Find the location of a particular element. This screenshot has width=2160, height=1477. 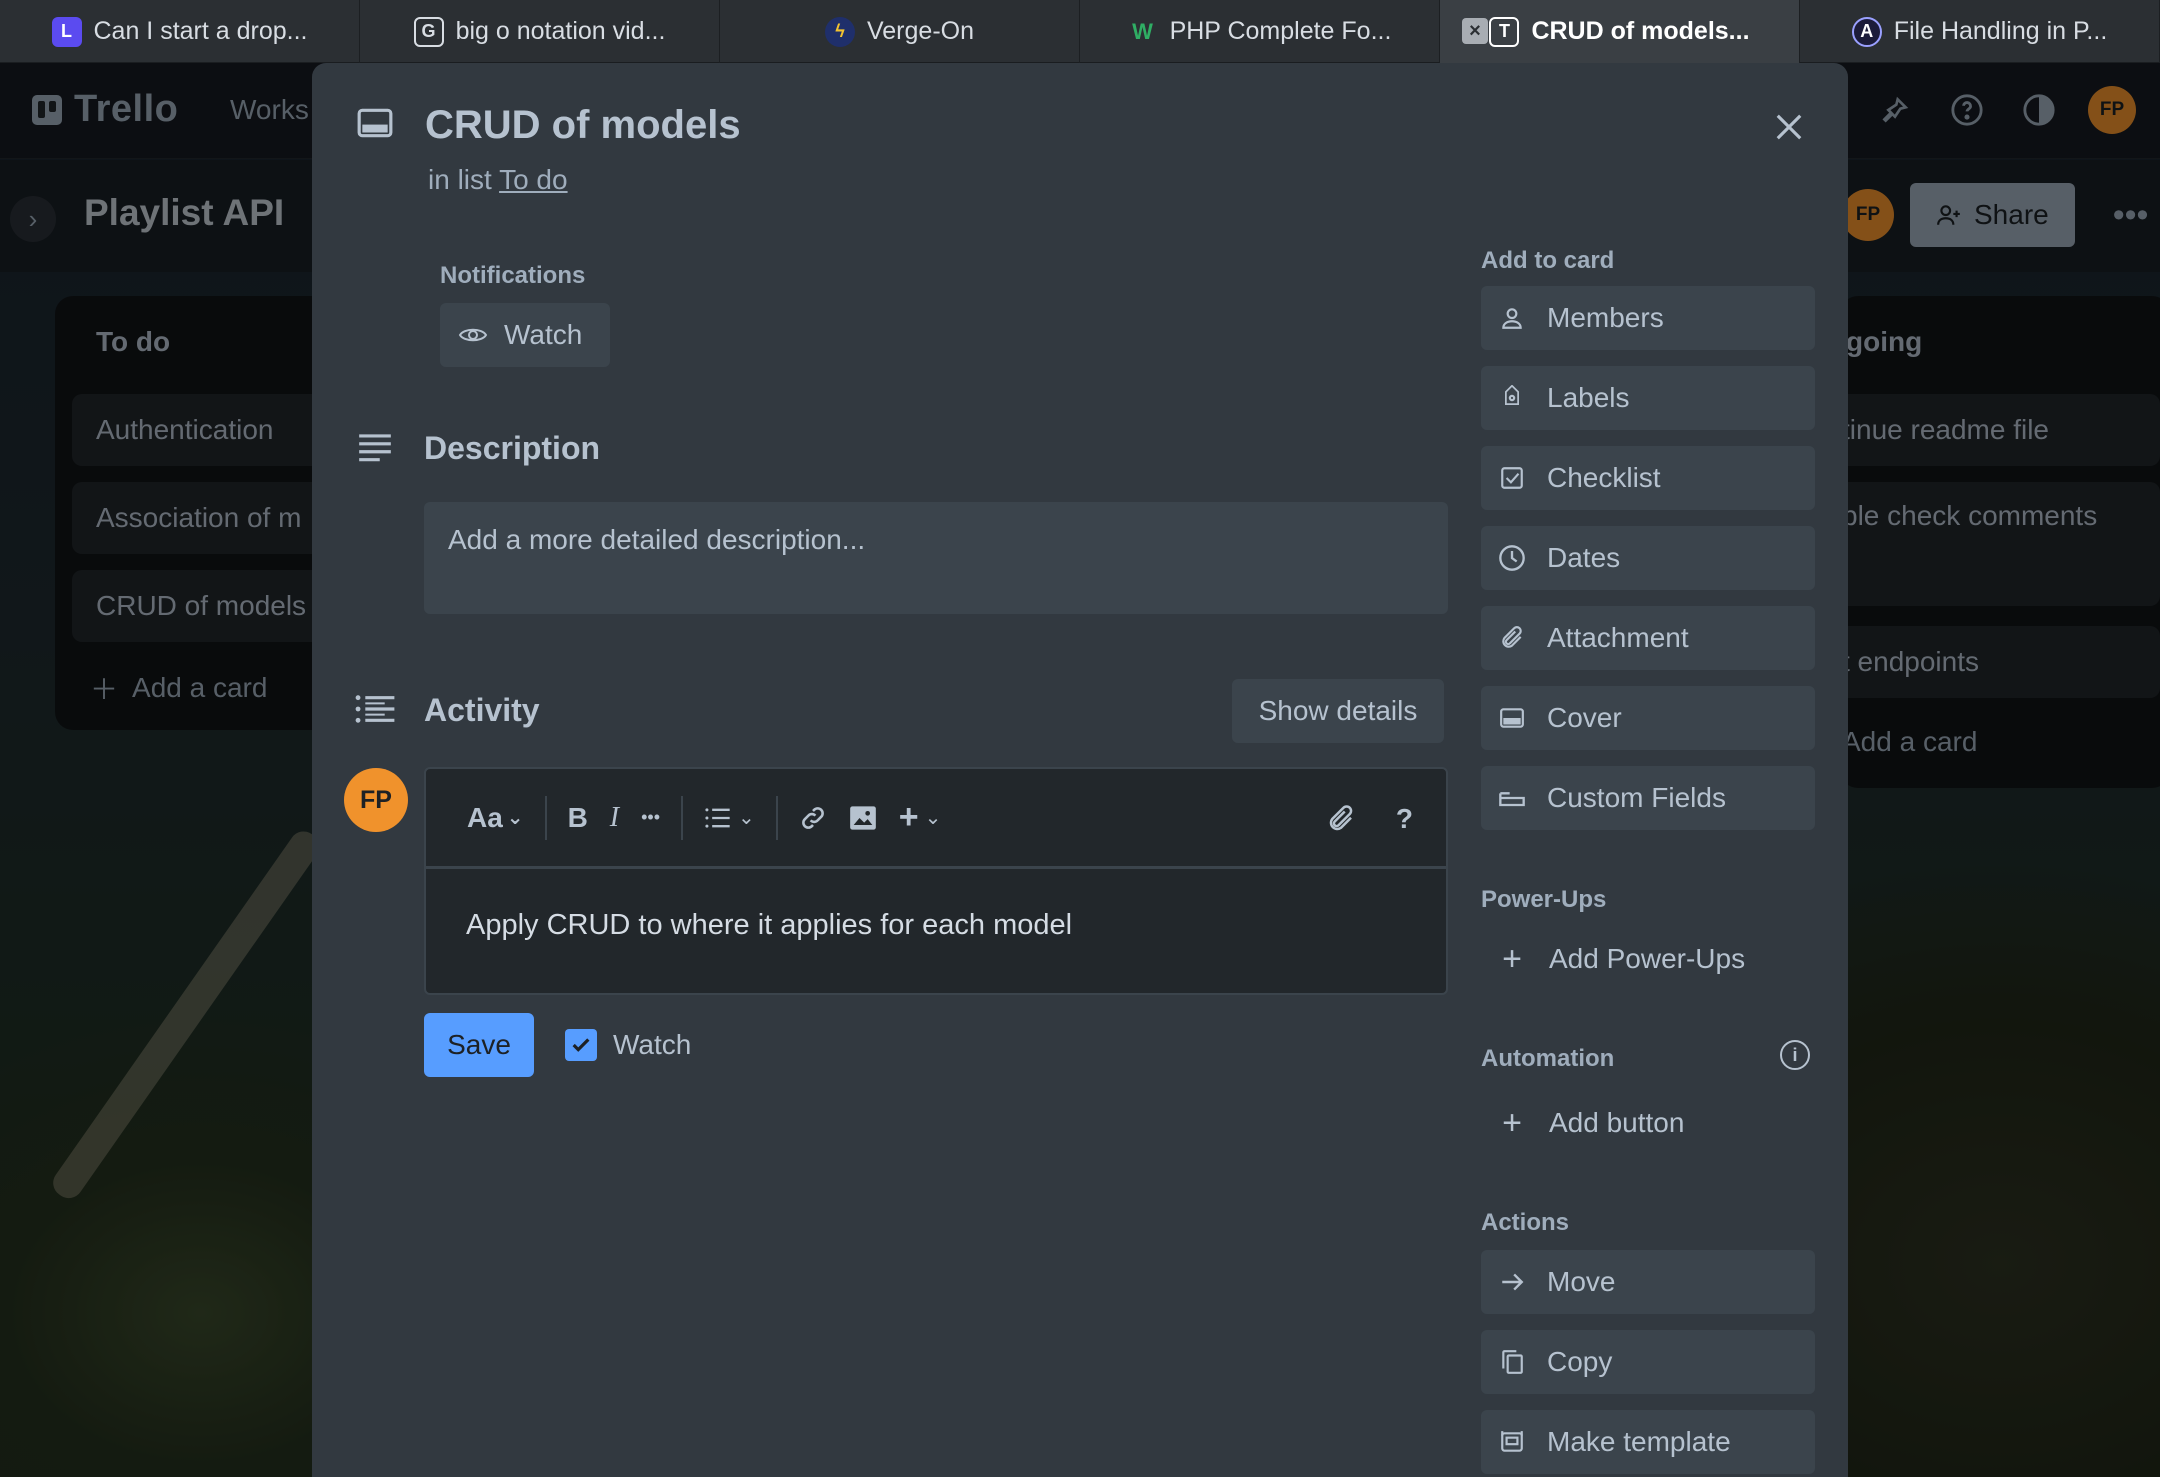

tab-favicon: L is located at coordinates (66, 31).